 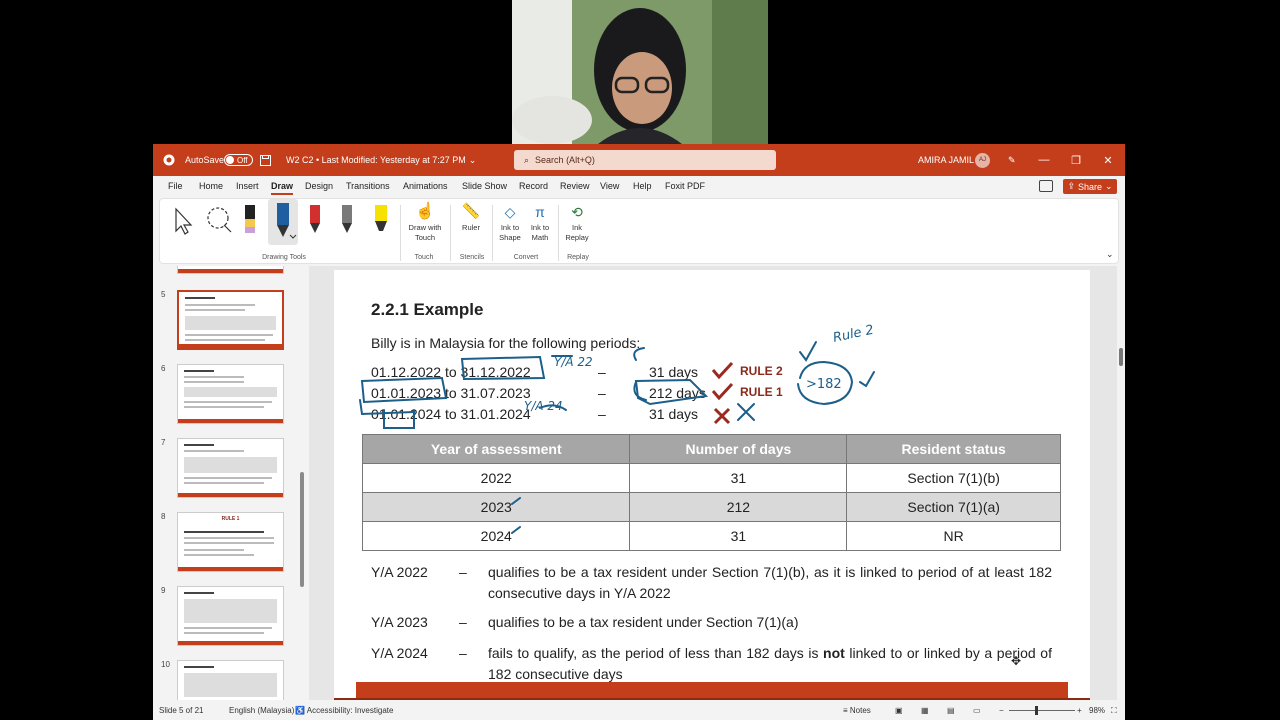 What do you see at coordinates (685, 186) in the screenshot?
I see `menu-foxit-pdf: Foxit PDF` at bounding box center [685, 186].